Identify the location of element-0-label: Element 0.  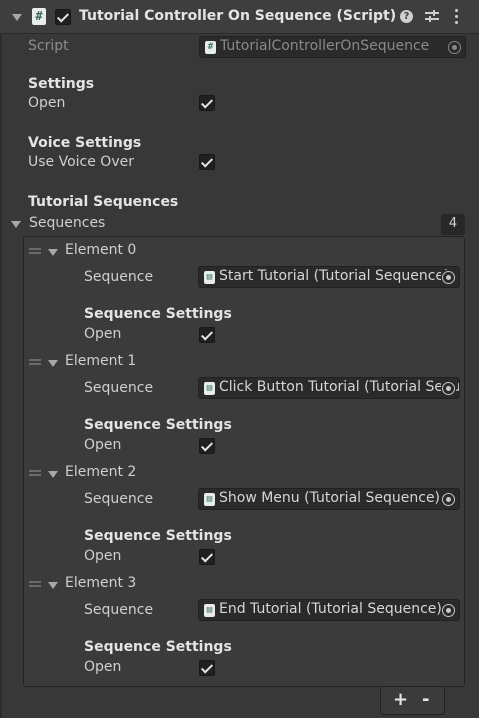
(100, 250).